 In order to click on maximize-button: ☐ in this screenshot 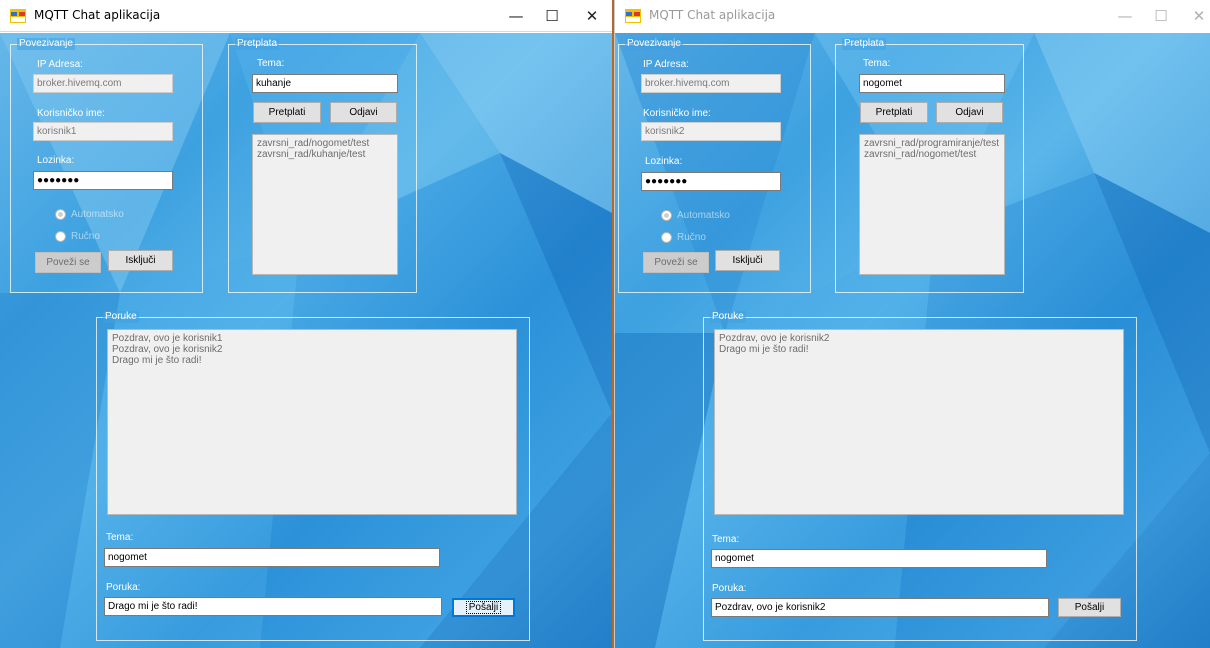, I will do `click(552, 16)`.